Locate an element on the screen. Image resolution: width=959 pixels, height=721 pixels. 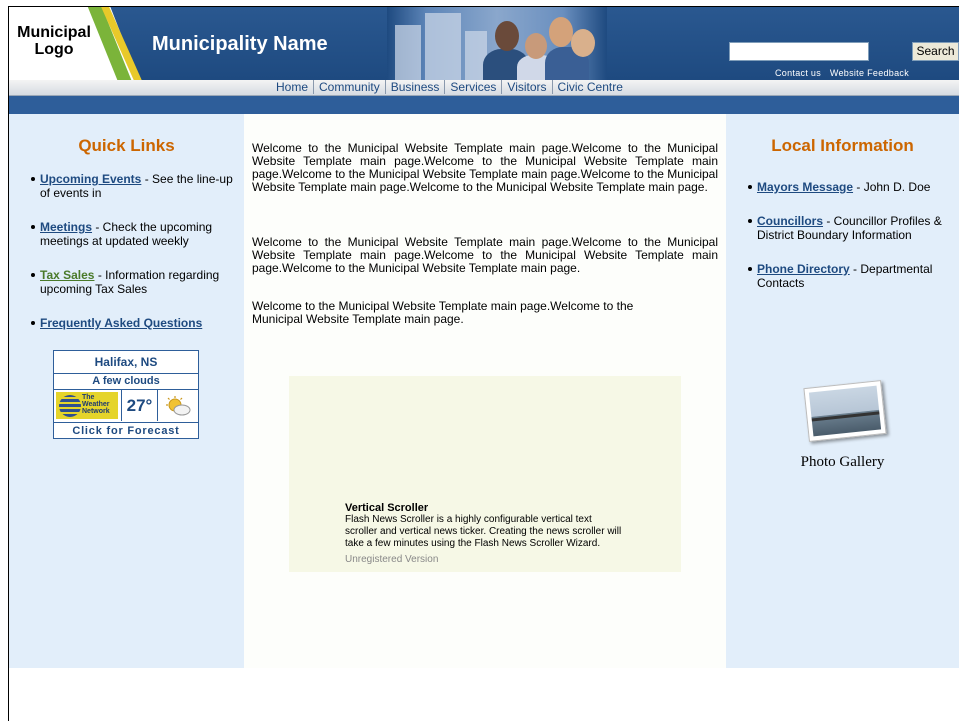
contact-us-link: Contact us is located at coordinates (798, 73).